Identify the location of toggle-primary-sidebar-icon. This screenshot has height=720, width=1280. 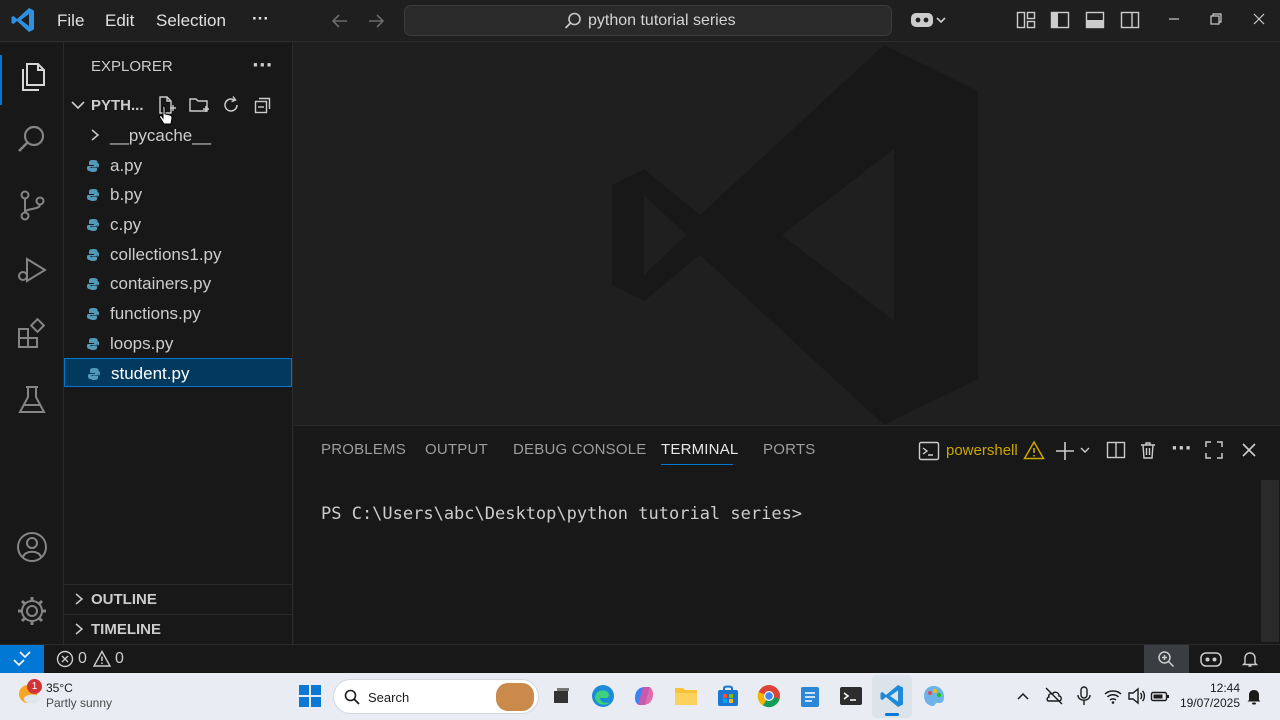
(1060, 20).